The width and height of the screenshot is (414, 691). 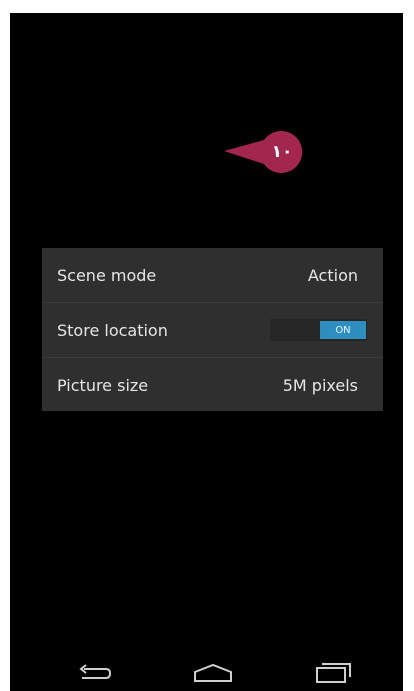 What do you see at coordinates (320, 385) in the screenshot?
I see `picture-size-value: 5M pixels` at bounding box center [320, 385].